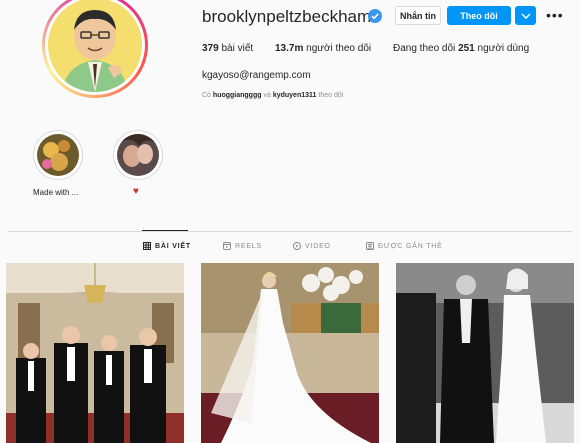 The height and width of the screenshot is (443, 580). Describe the element at coordinates (318, 246) in the screenshot. I see `tab-label: VIDEO` at that location.